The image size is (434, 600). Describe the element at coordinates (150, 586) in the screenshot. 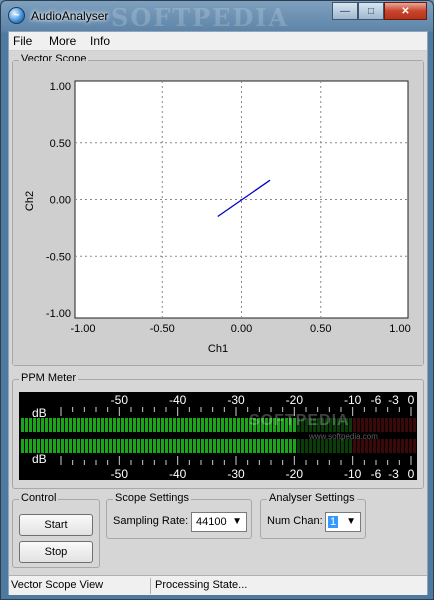

I see `status-divider` at that location.